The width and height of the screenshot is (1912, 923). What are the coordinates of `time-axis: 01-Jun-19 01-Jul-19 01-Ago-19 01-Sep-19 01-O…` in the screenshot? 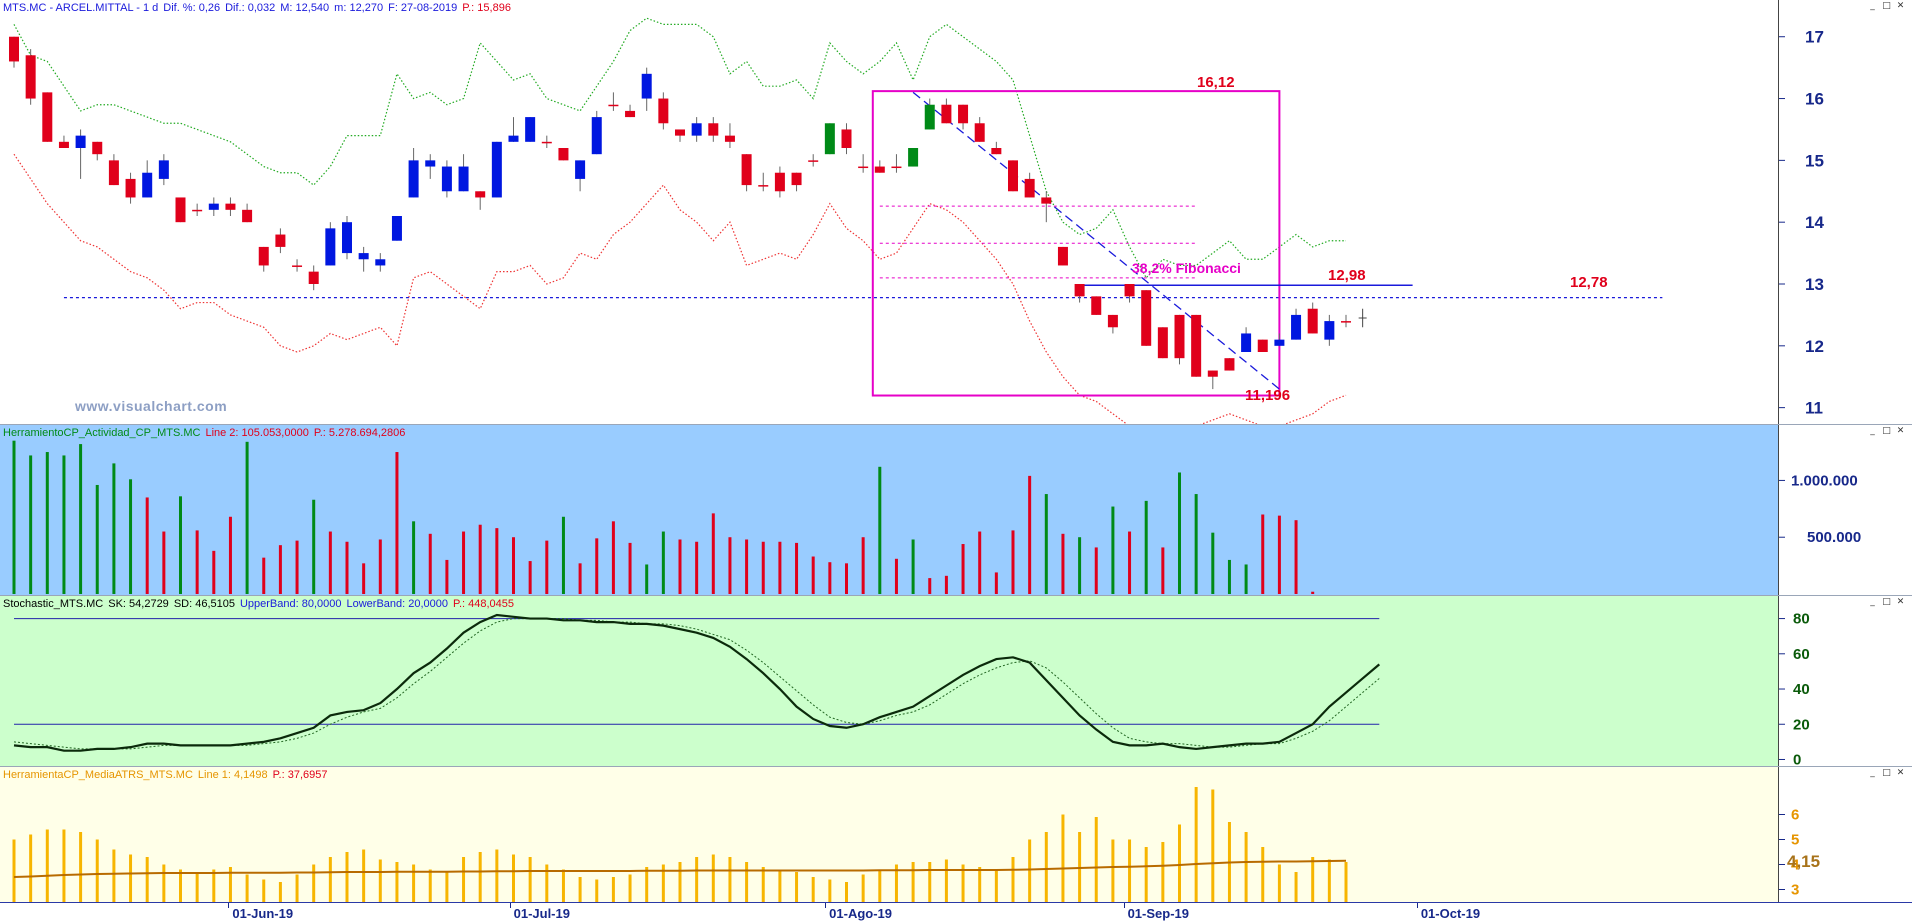 It's located at (956, 912).